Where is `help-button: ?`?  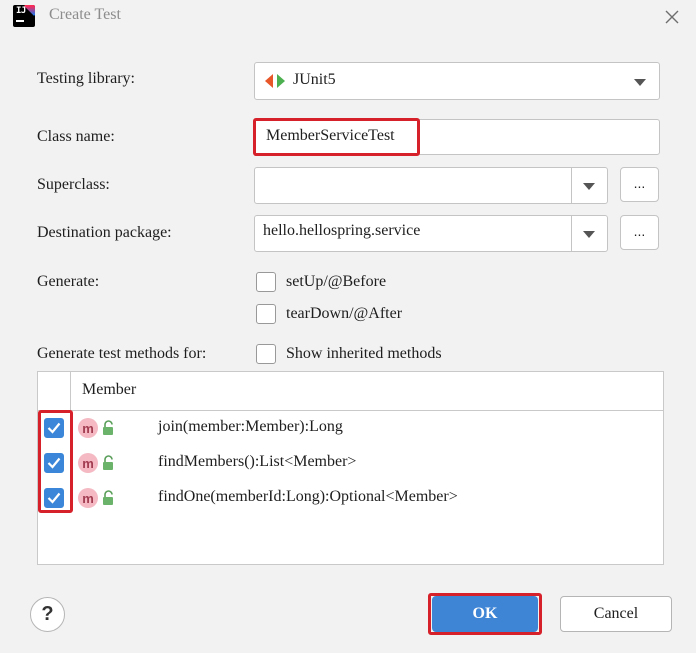
help-button: ? is located at coordinates (47, 614).